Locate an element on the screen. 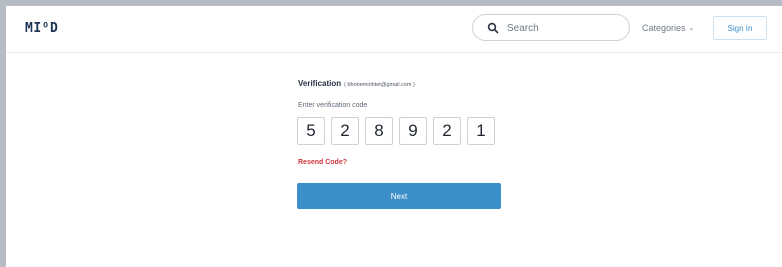 The width and height of the screenshot is (782, 267). page-title: Verification is located at coordinates (320, 83).